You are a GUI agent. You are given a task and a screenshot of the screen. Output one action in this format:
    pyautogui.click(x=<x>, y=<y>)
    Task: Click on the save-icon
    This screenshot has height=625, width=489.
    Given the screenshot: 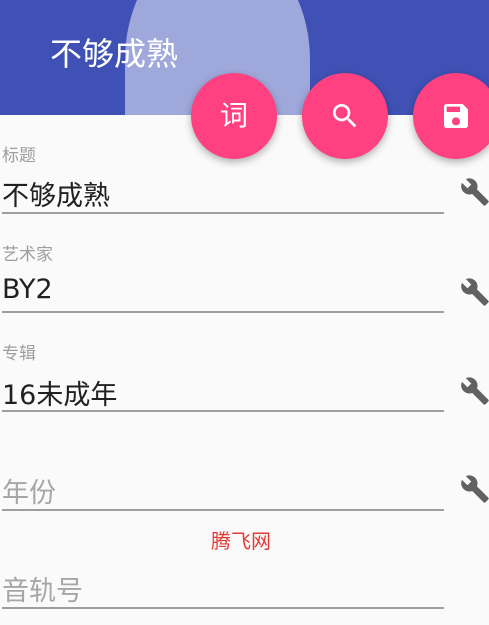 What is the action you would take?
    pyautogui.click(x=456, y=116)
    